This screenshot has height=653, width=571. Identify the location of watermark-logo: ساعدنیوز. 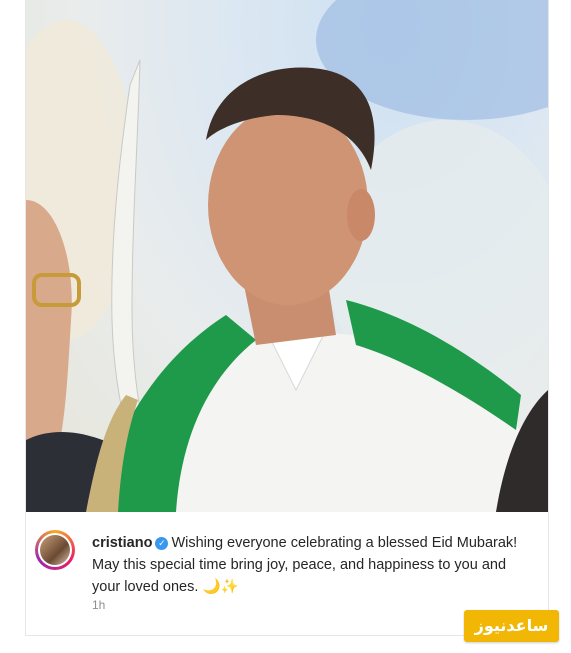
(511, 626).